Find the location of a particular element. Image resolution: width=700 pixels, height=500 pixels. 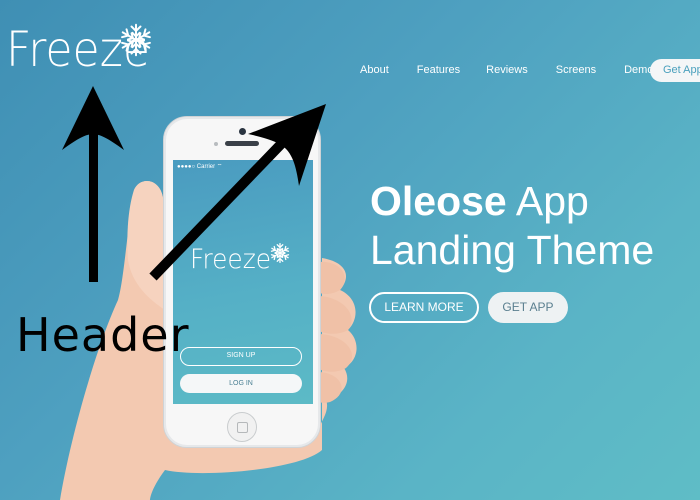

nav-screens: Screens is located at coordinates (576, 70).